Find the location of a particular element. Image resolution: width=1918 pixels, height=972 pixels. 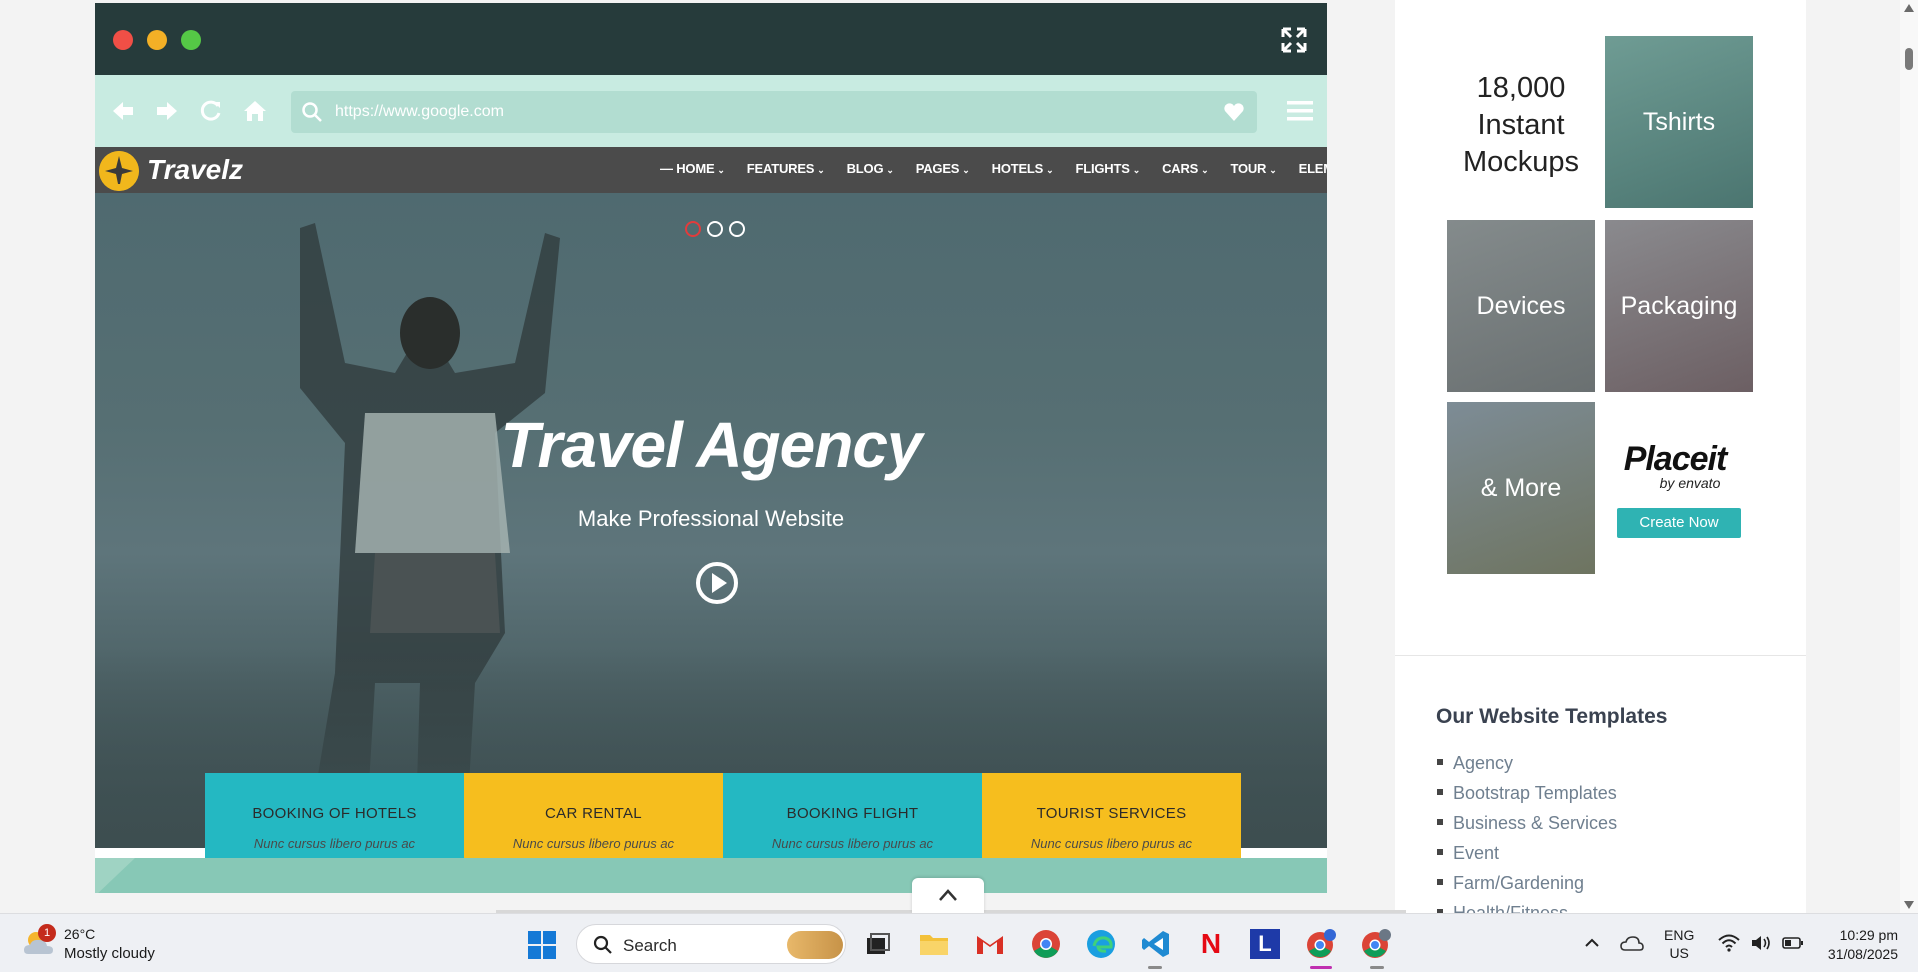

ad-headline: 18,000 Instant Mockups is located at coordinates (1521, 125).